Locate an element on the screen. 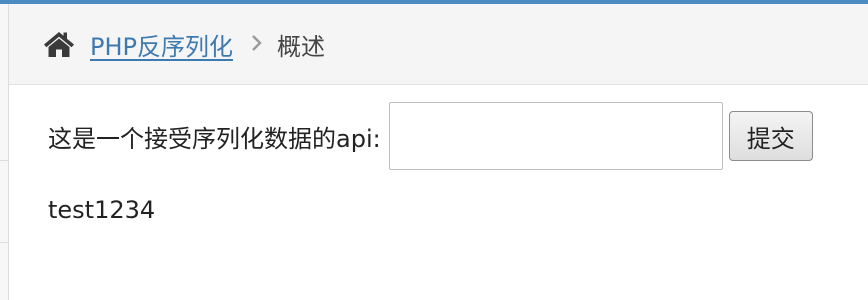 This screenshot has height=300, width=868. serialized-data-input is located at coordinates (555, 136).